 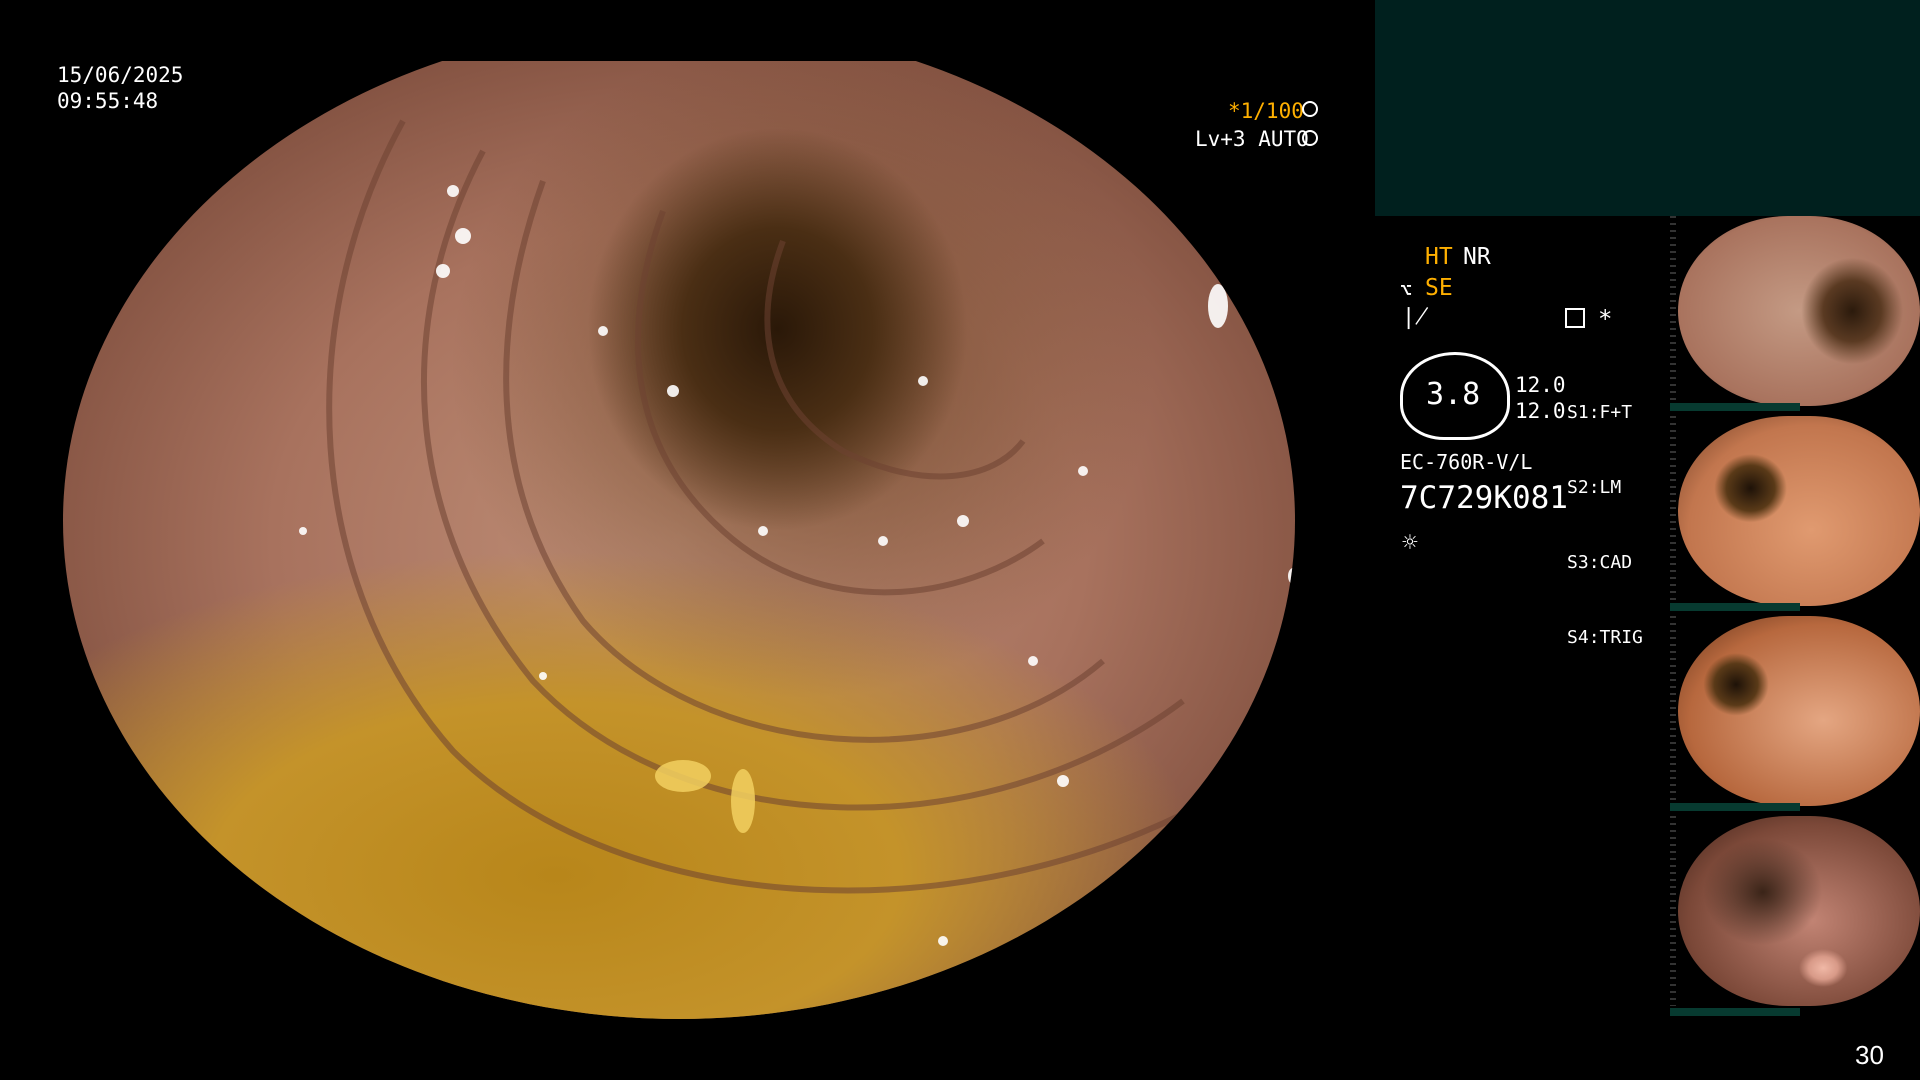 What do you see at coordinates (1605, 512) in the screenshot?
I see `switch-list: S1:F+T S2:LM S3:CAD S4:TRIG` at bounding box center [1605, 512].